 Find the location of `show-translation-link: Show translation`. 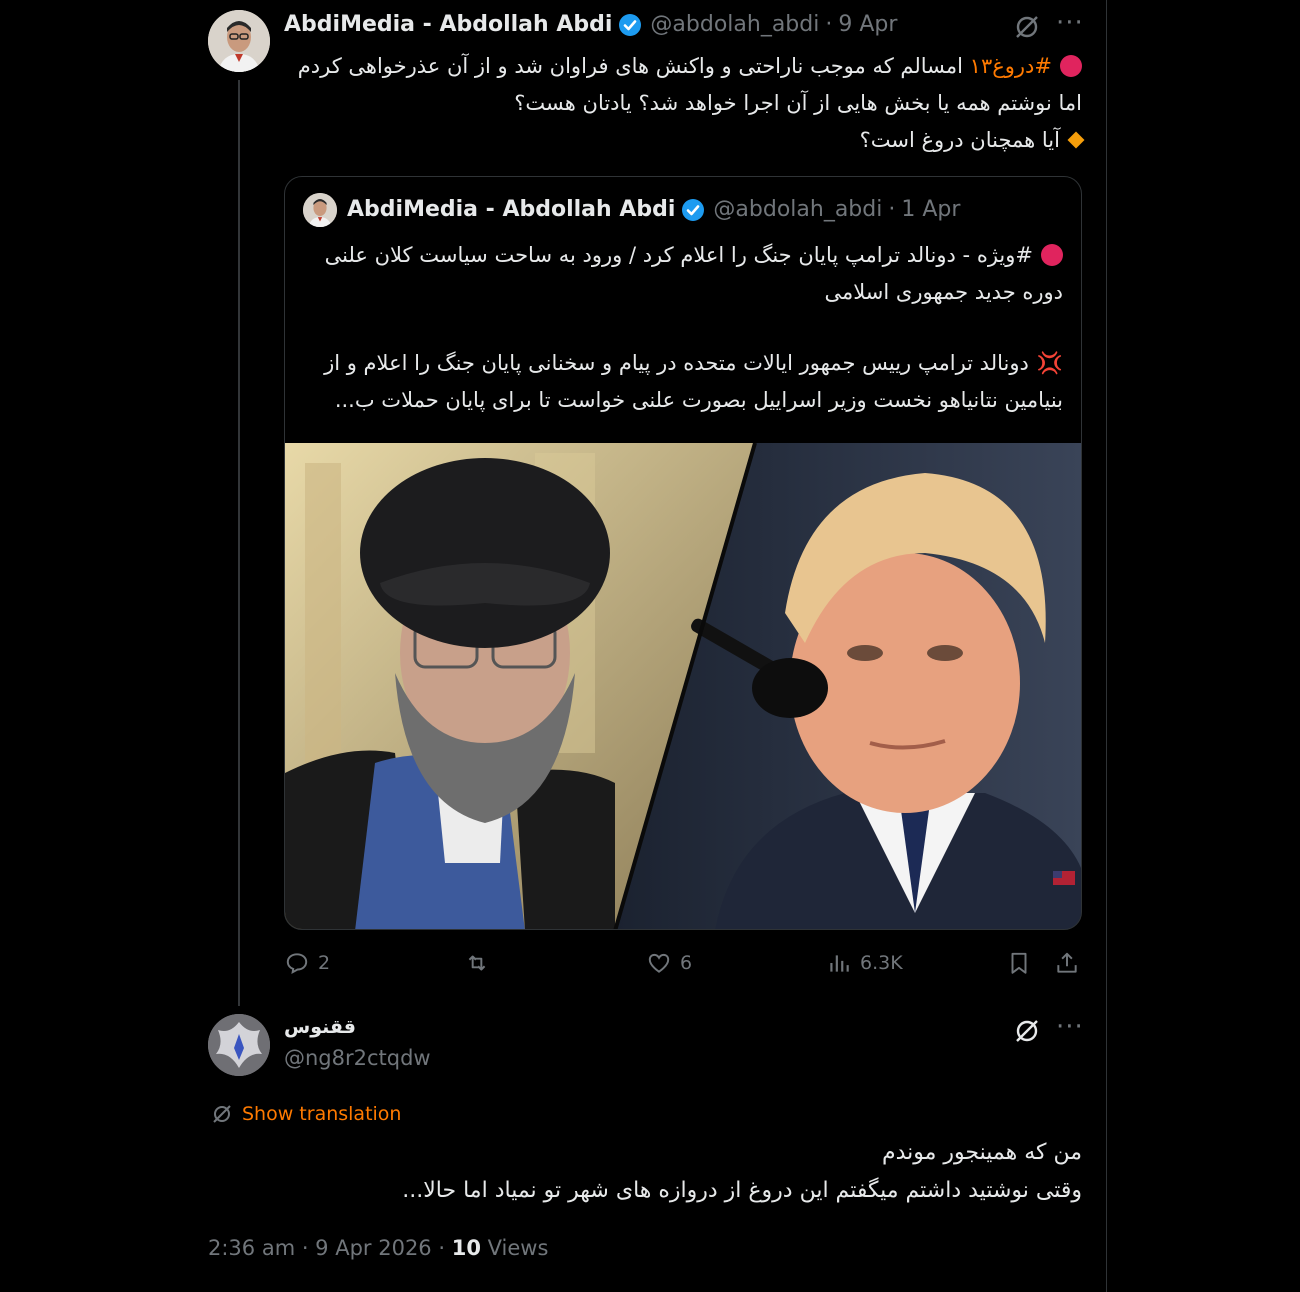

show-translation-link: Show translation is located at coordinates (305, 1114).